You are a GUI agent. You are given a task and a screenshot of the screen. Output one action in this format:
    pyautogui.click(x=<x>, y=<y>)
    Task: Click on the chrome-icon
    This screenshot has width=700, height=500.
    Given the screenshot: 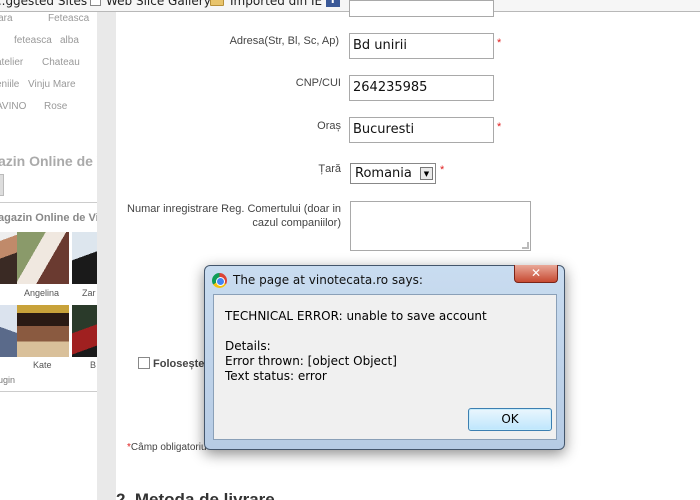 What is the action you would take?
    pyautogui.click(x=219, y=280)
    